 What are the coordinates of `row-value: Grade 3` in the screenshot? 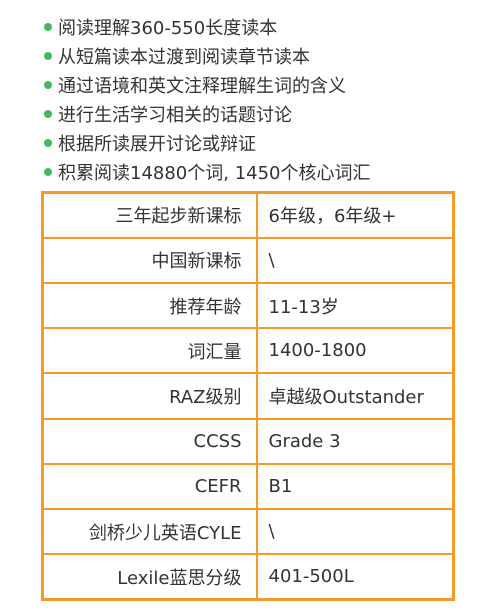 It's located at (355, 441).